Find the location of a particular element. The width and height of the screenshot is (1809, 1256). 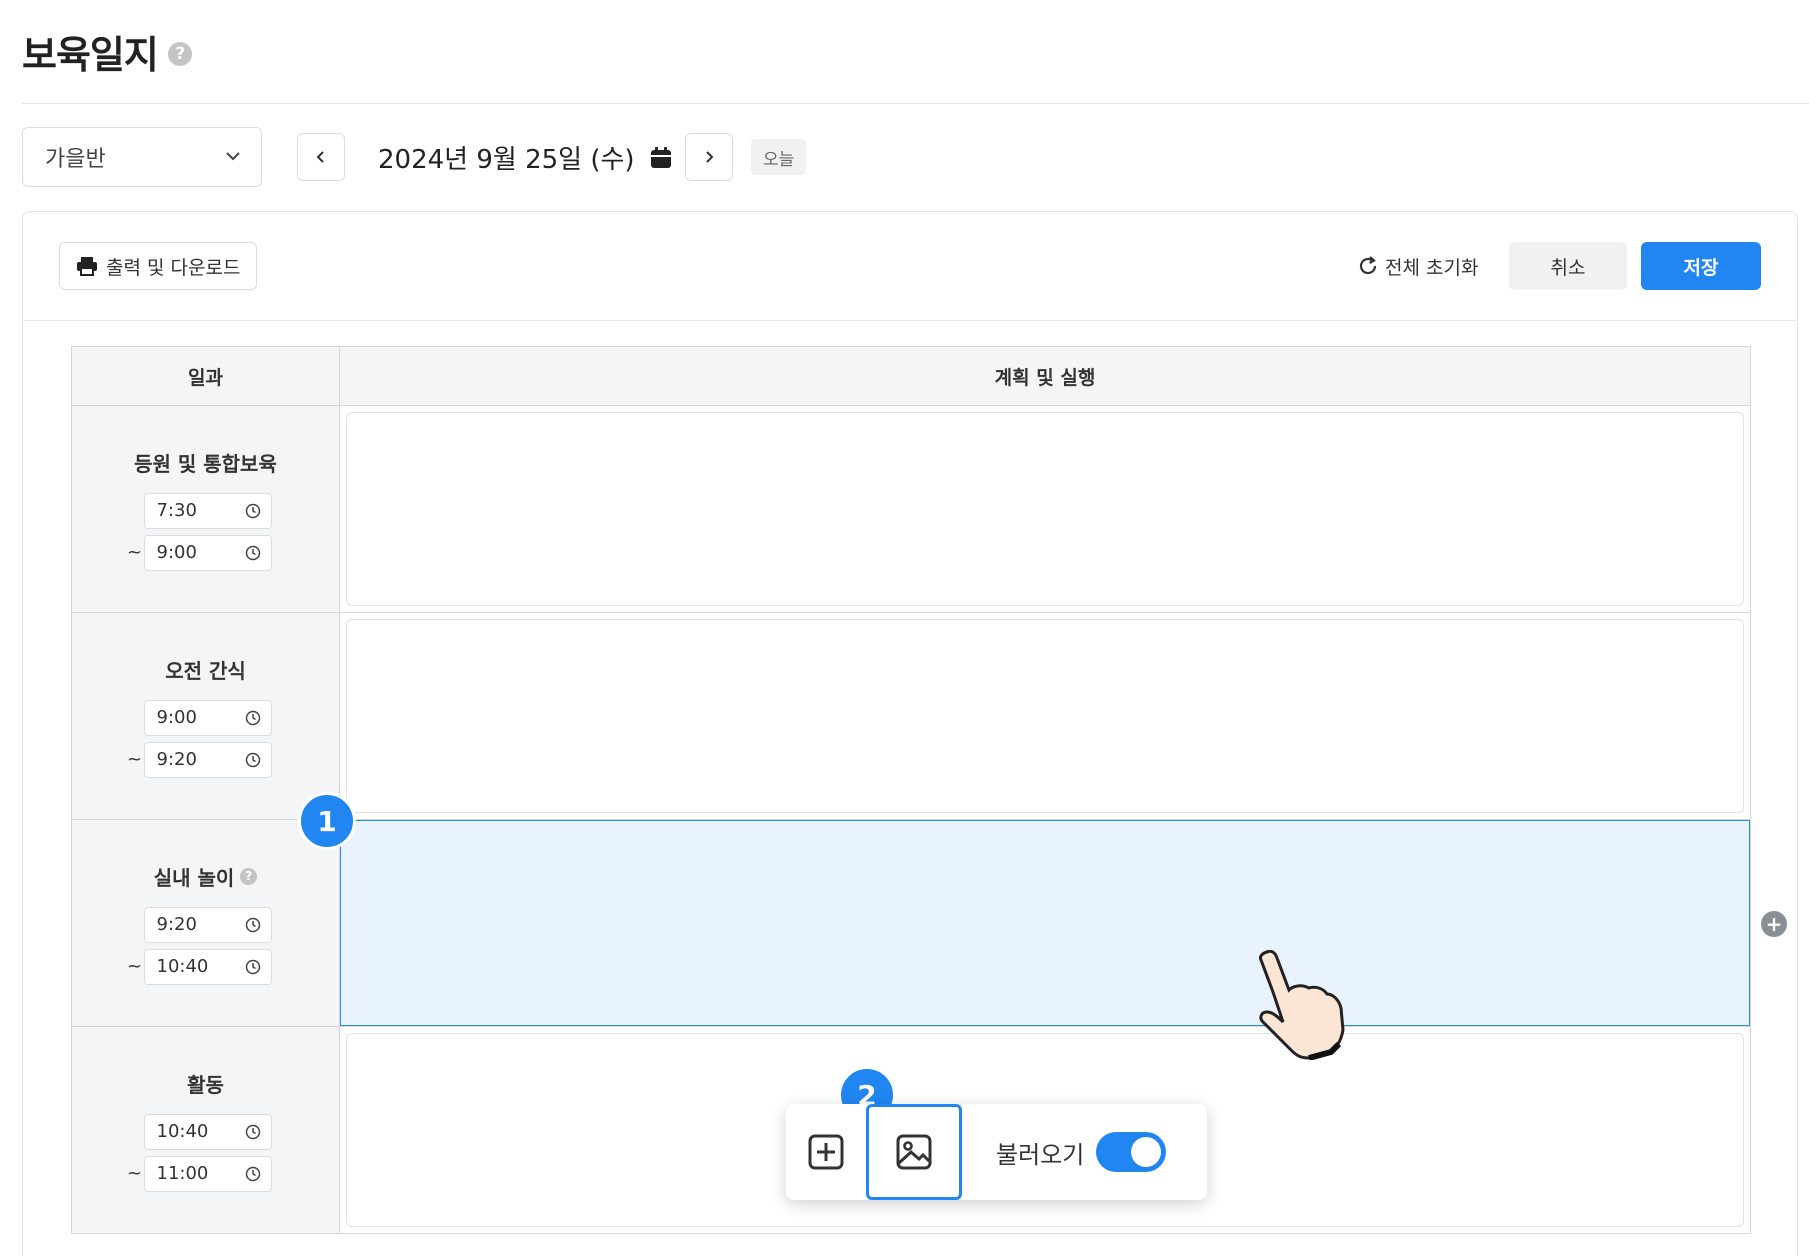

printer-icon is located at coordinates (87, 266).